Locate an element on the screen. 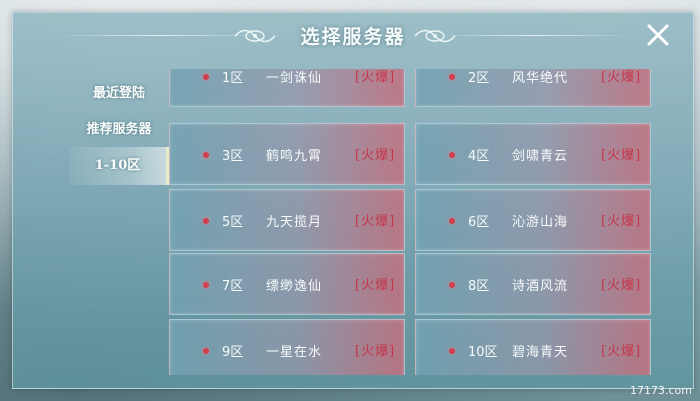 Image resolution: width=700 pixels, height=401 pixels. server-zone: 4区 is located at coordinates (479, 156).